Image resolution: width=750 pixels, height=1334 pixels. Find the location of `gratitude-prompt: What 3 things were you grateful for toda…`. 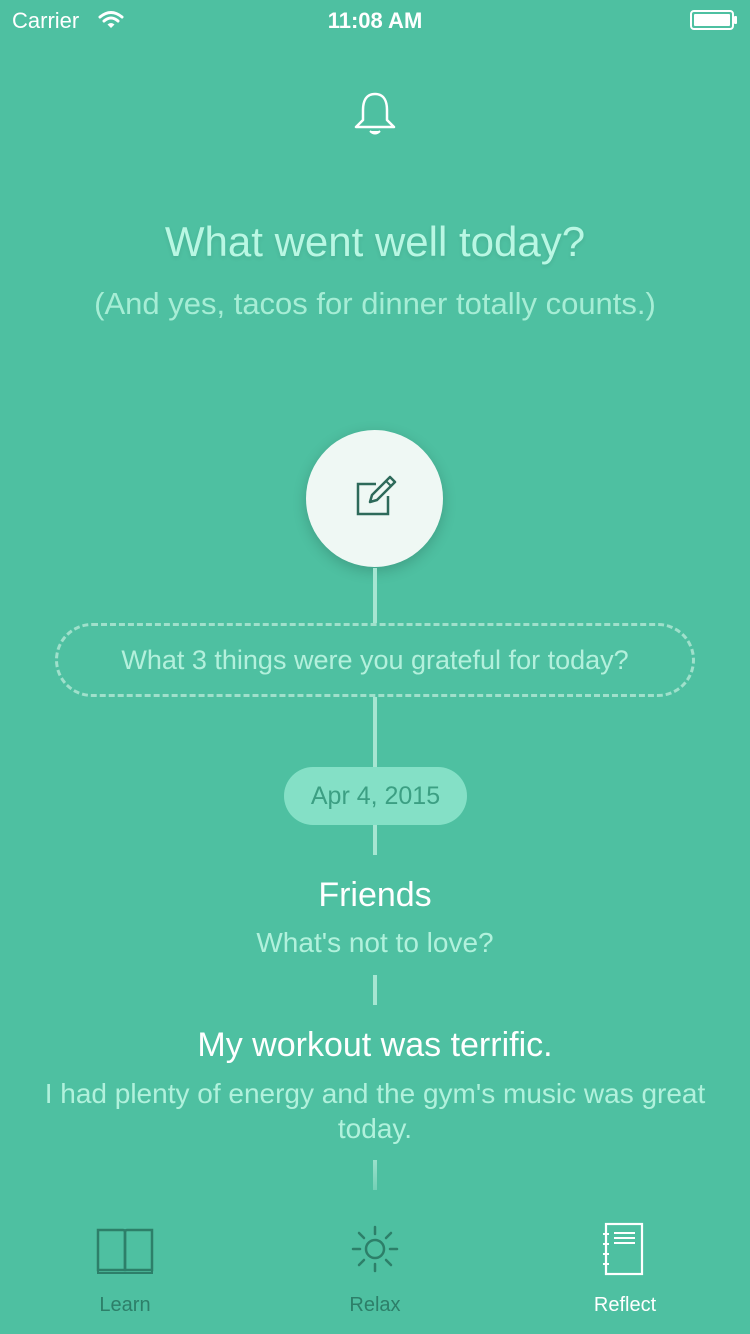

gratitude-prompt: What 3 things were you grateful for toda… is located at coordinates (375, 660).